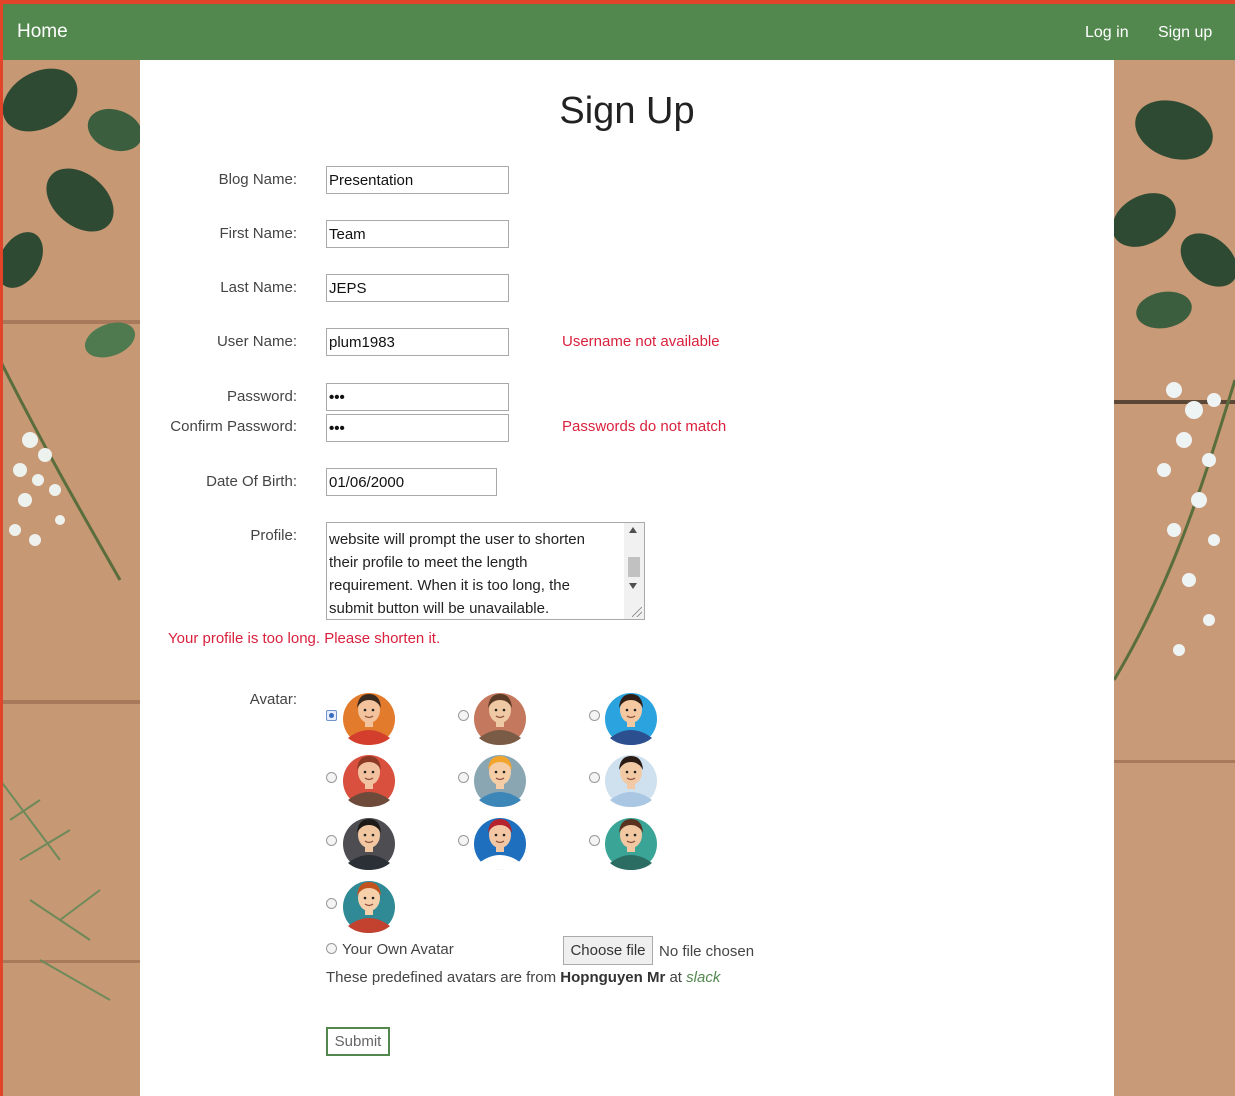 This screenshot has height=1096, width=1235. I want to click on profile-scrollbar, so click(634, 571).